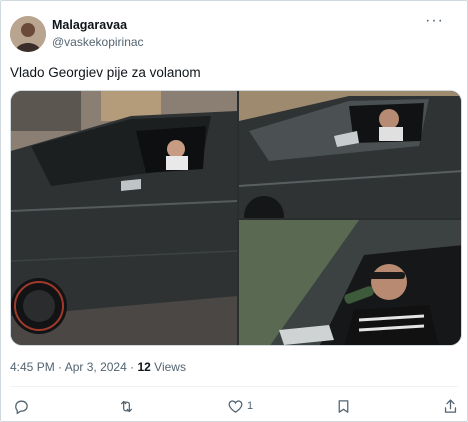 Image resolution: width=468 pixels, height=422 pixels. I want to click on like-icon, so click(235, 406).